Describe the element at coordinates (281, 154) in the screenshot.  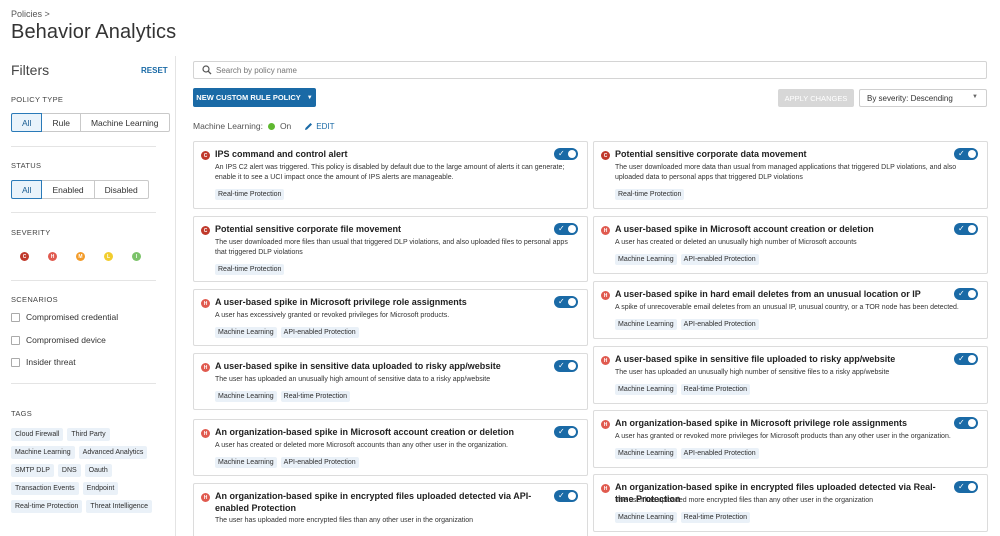
I see `policy-title: IPS command and control alert` at that location.